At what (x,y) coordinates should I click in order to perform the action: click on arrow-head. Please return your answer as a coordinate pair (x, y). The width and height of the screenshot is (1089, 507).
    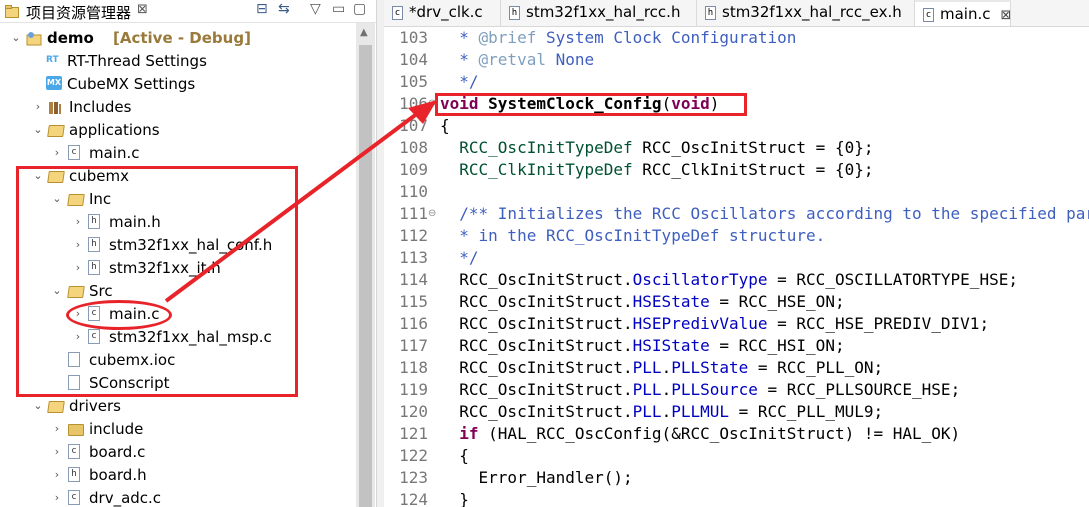
    Looking at the image, I should click on (422, 112).